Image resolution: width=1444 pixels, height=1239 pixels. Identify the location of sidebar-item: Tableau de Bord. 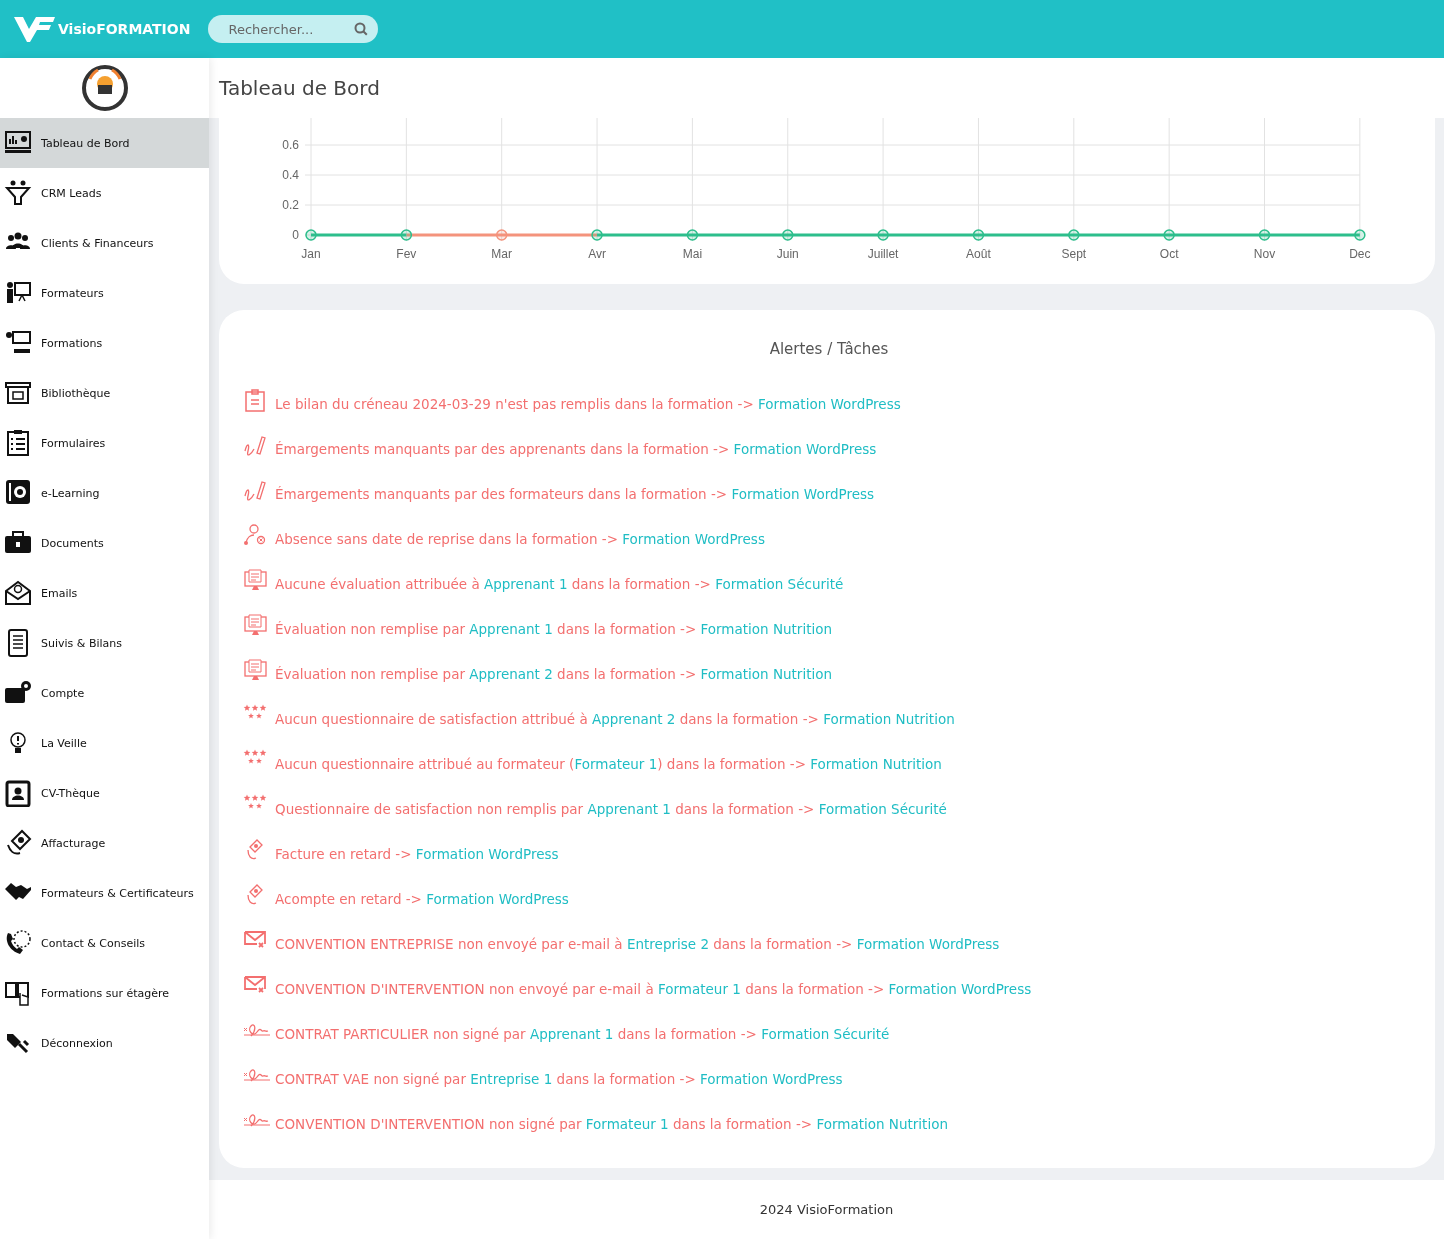
(104, 143).